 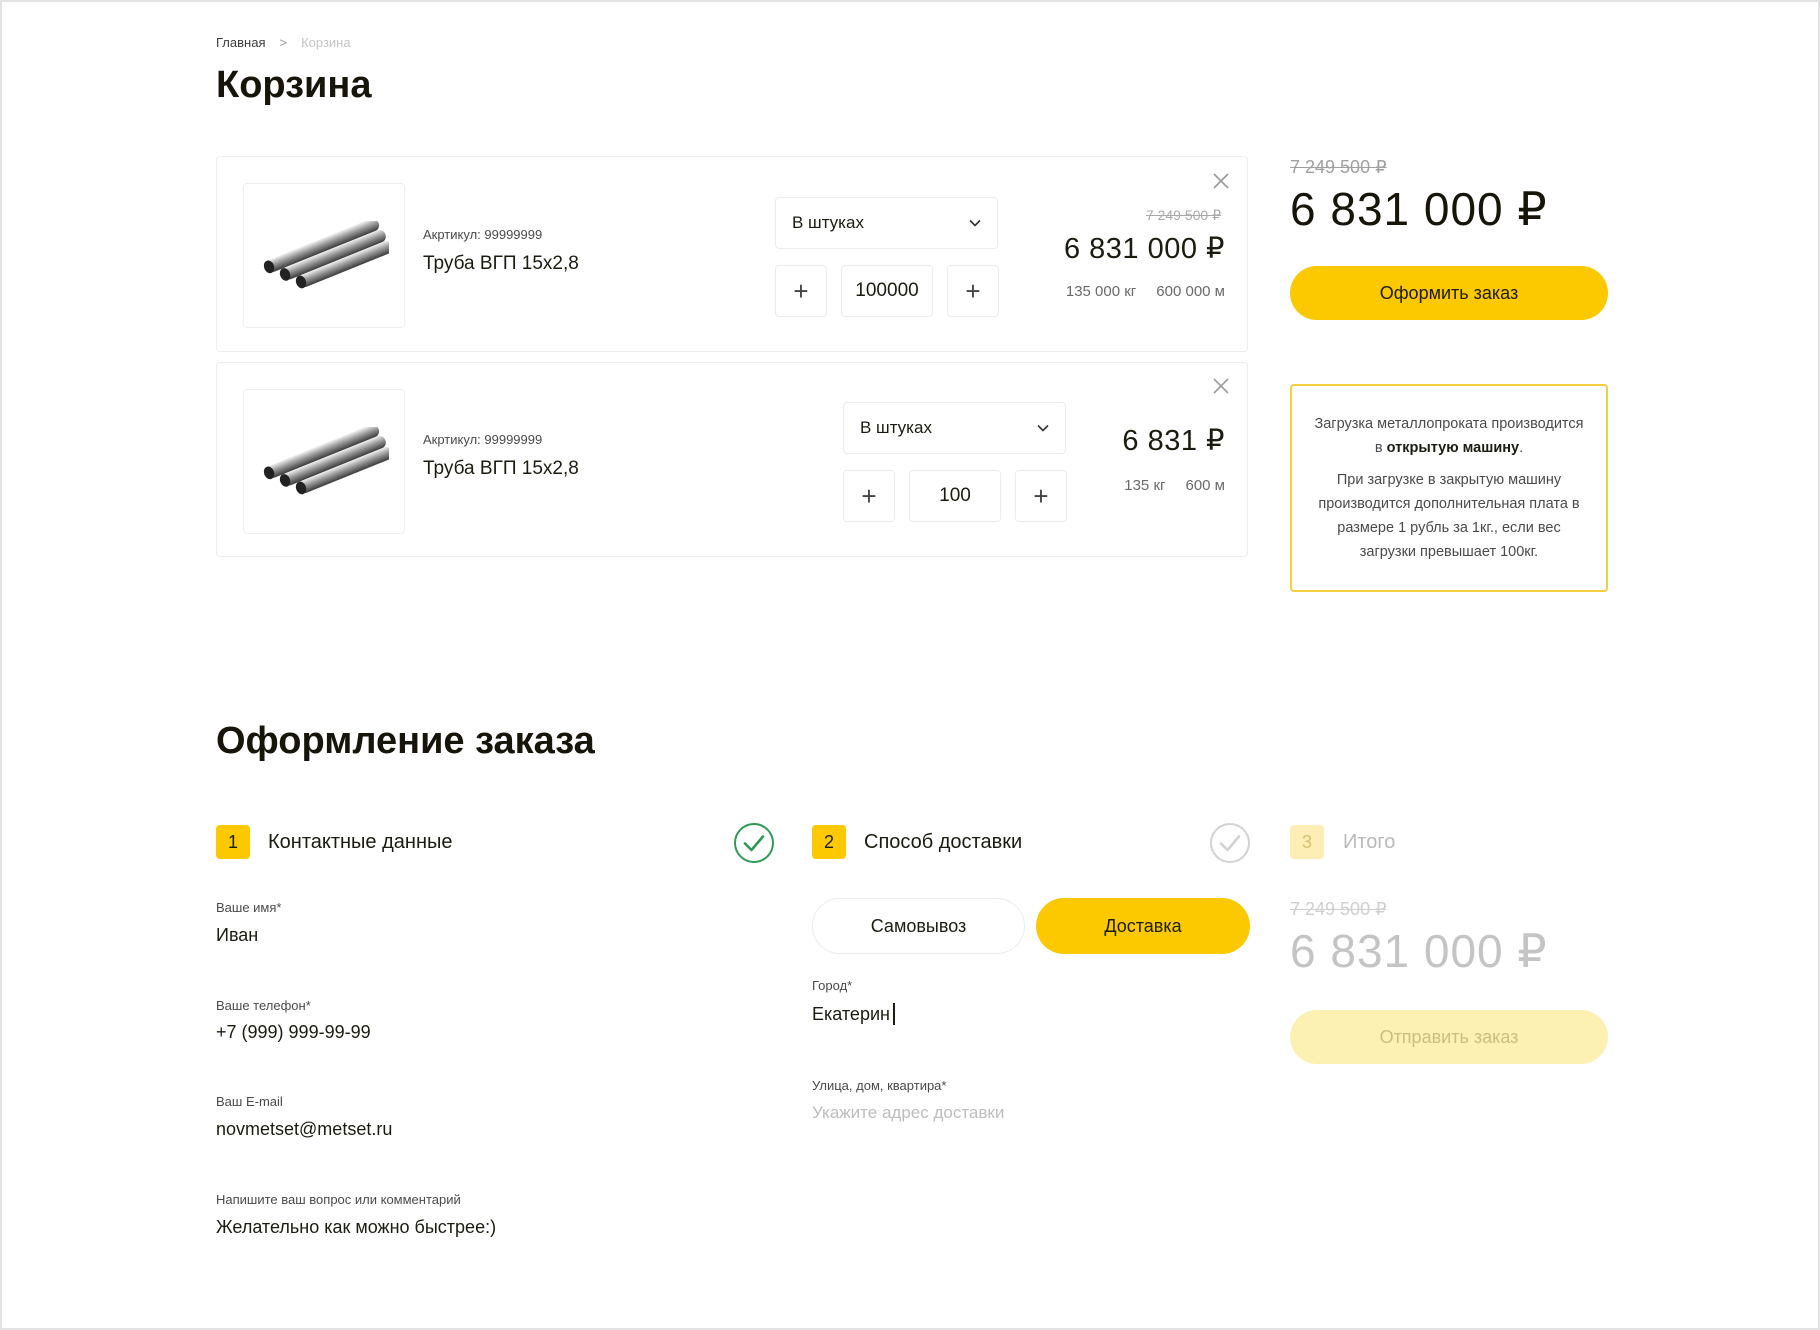 What do you see at coordinates (249, 907) in the screenshot?
I see `name-label: Ваше имя*` at bounding box center [249, 907].